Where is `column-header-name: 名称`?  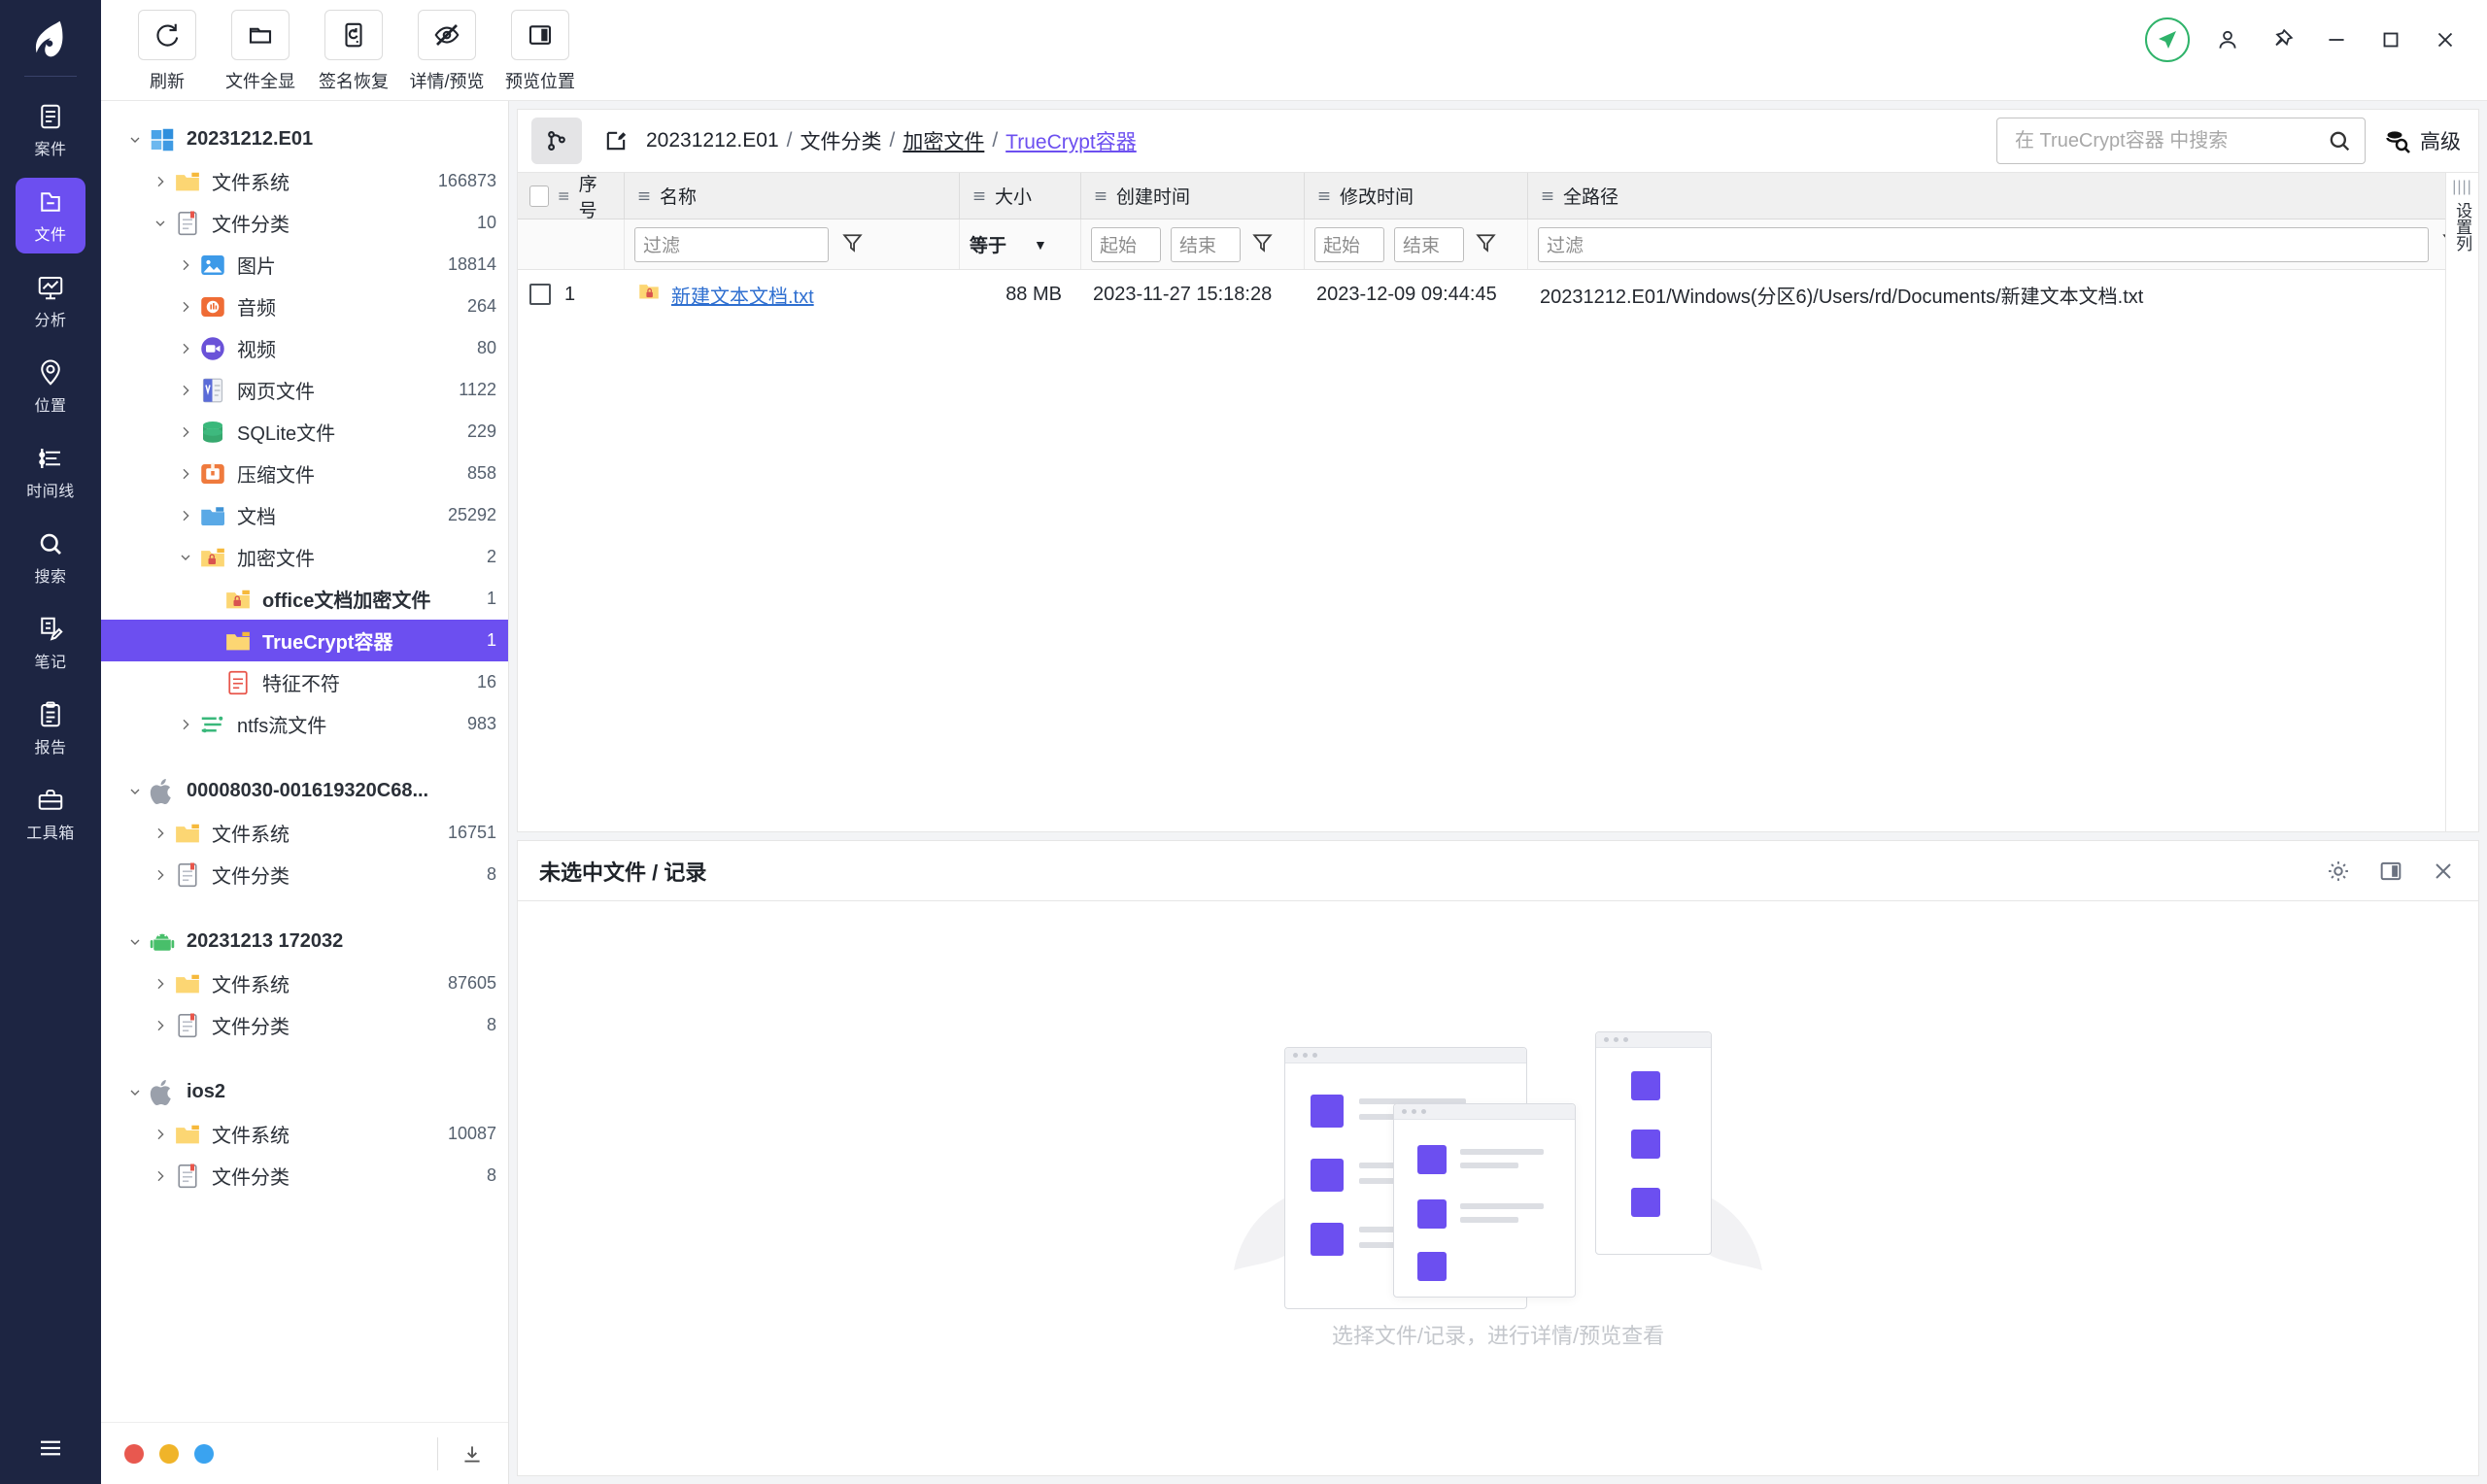 column-header-name: 名称 is located at coordinates (792, 196).